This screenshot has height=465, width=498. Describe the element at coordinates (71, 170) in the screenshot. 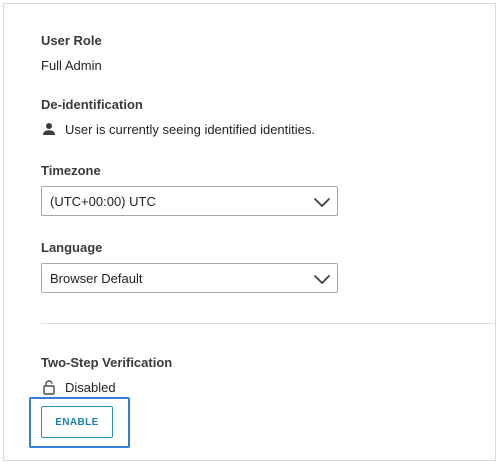

I see `timezone-label: Timezone` at that location.